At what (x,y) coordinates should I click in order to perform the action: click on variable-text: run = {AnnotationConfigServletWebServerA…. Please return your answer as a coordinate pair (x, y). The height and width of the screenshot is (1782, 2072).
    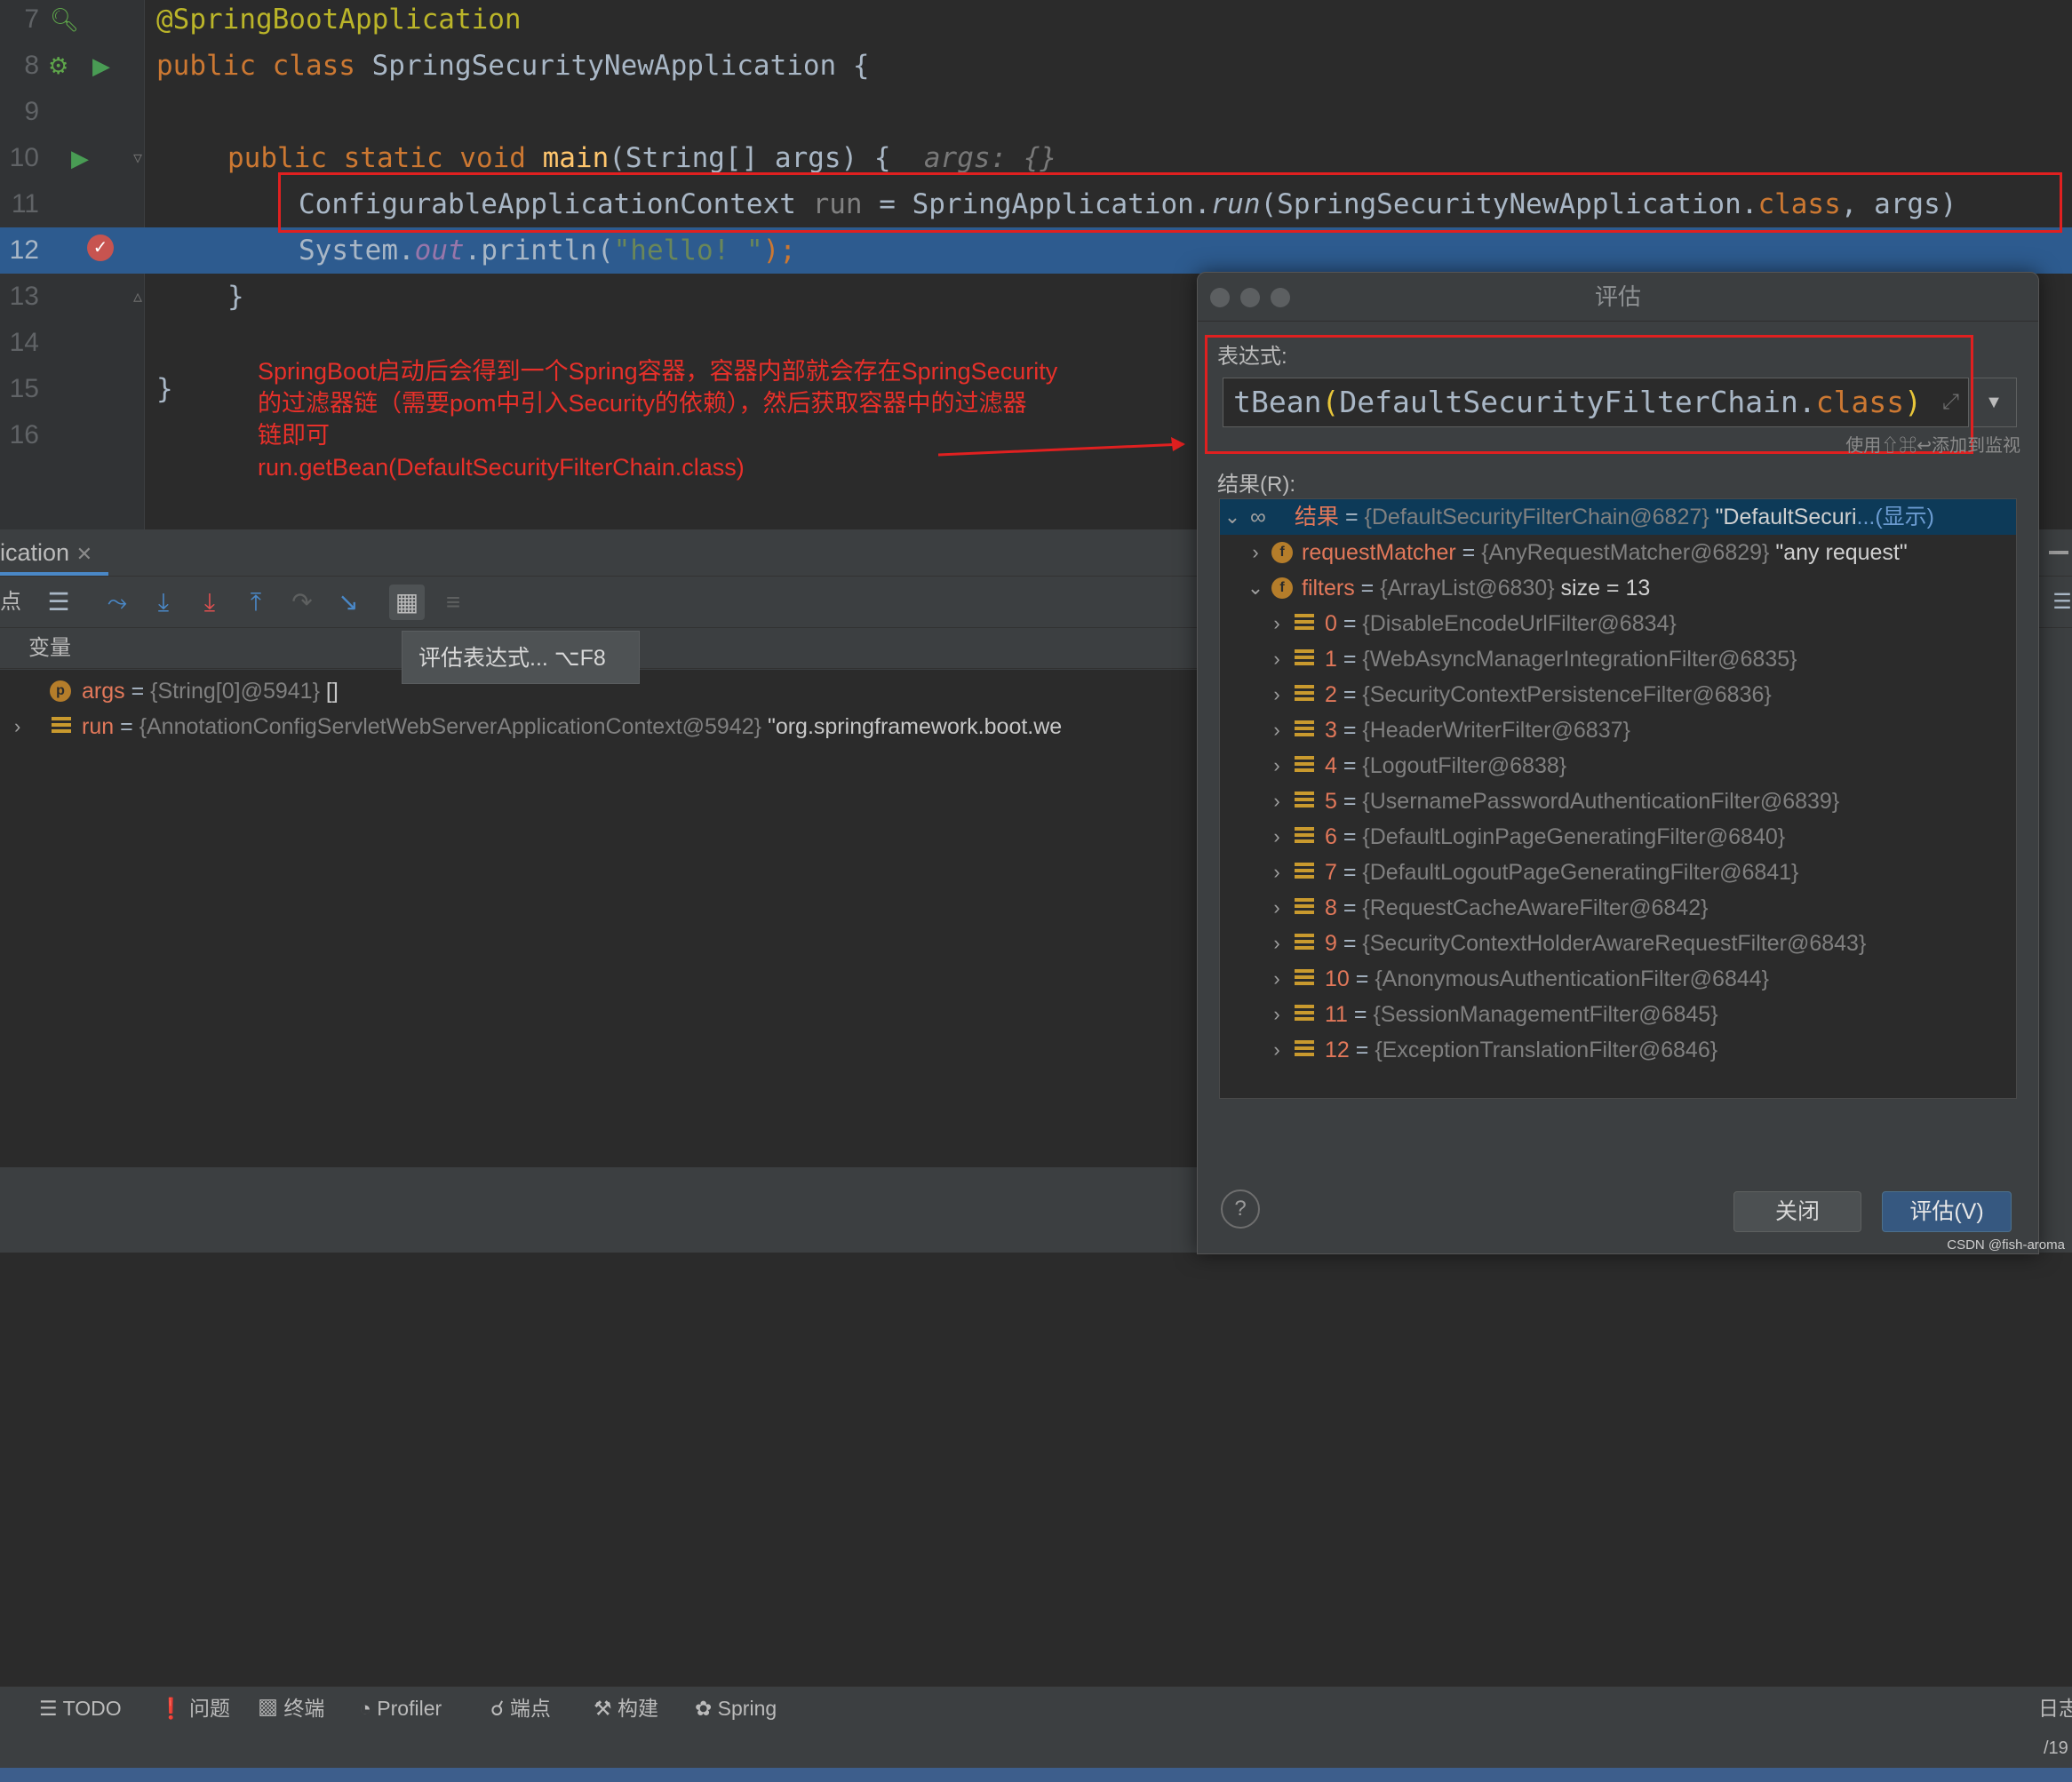
    Looking at the image, I should click on (573, 726).